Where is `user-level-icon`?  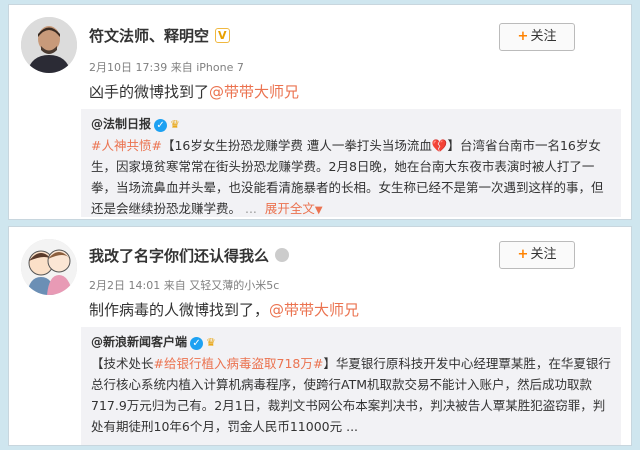 user-level-icon is located at coordinates (282, 255).